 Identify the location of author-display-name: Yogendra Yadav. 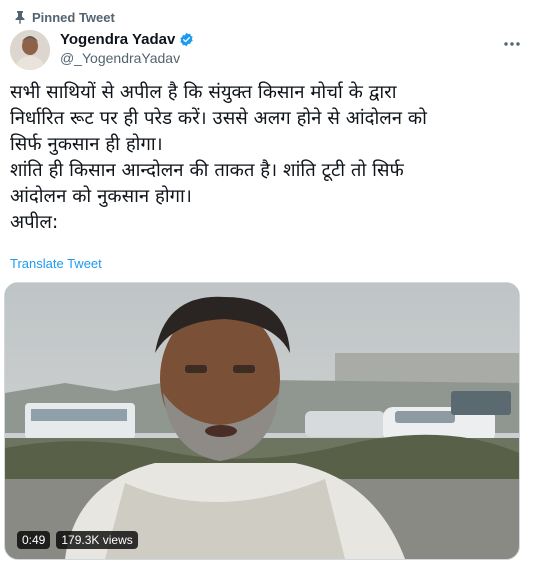
(117, 39).